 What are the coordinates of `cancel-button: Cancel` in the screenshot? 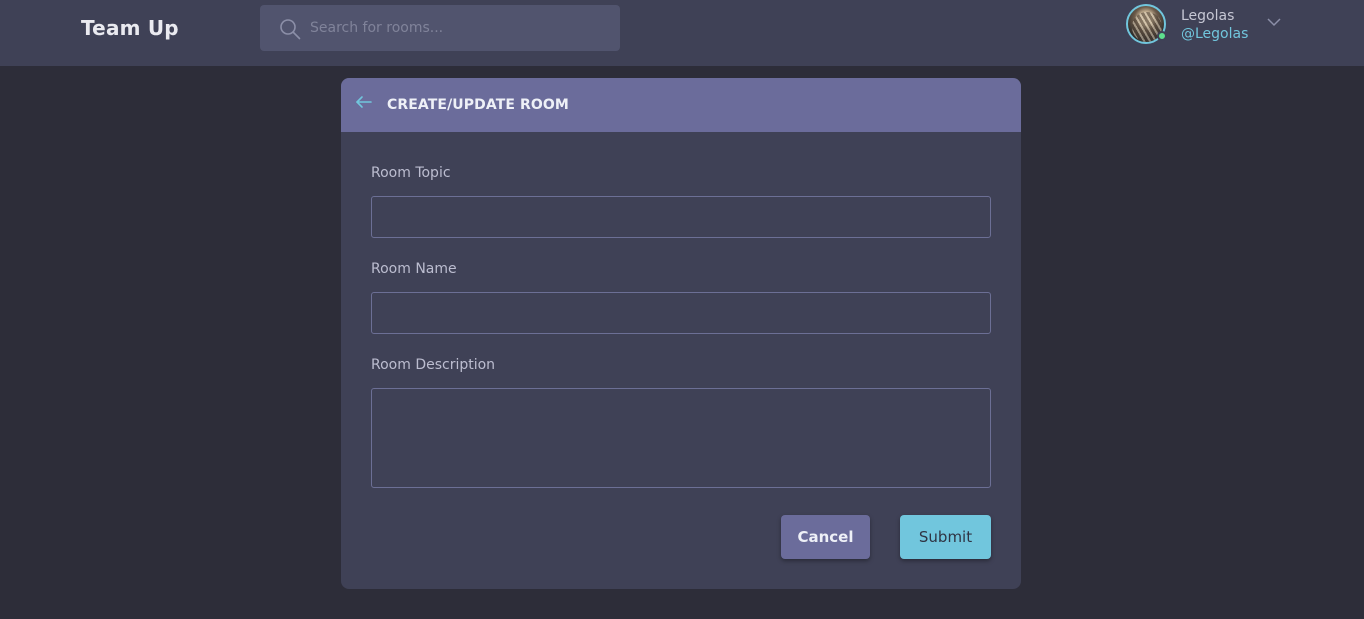 It's located at (825, 537).